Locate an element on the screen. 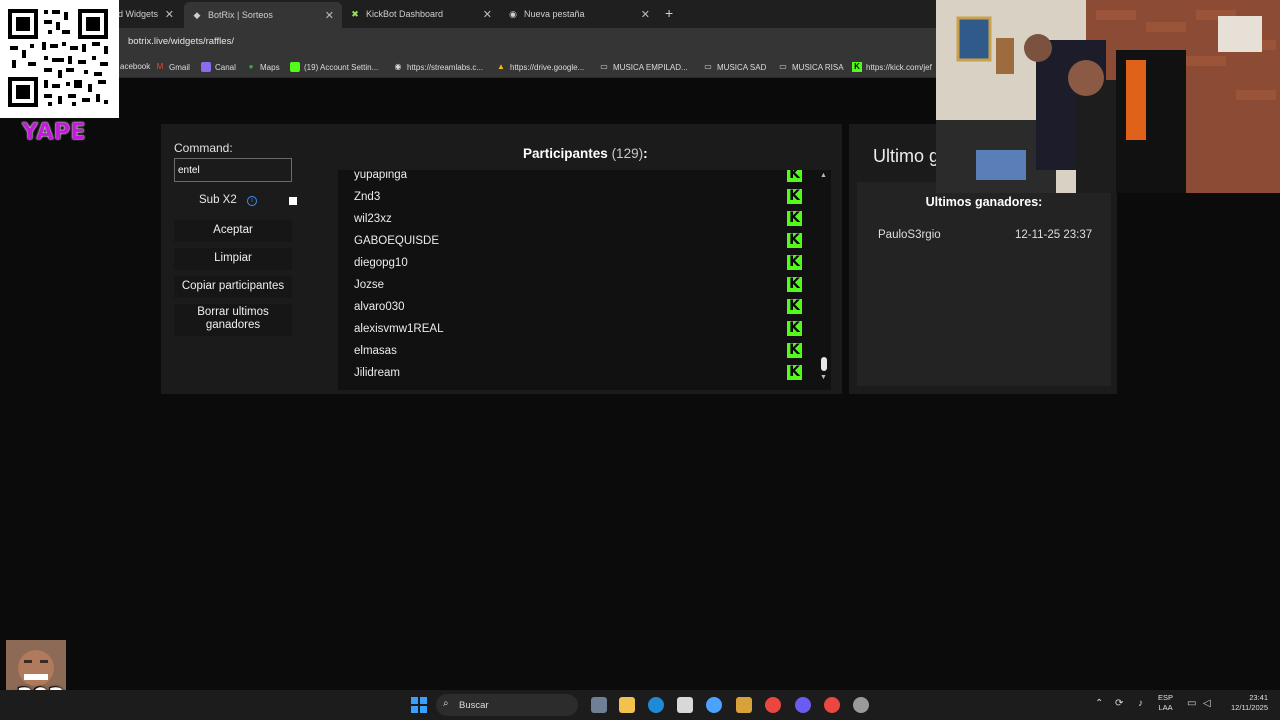 This screenshot has height=720, width=1280. limpiar-button: Limpiar is located at coordinates (233, 259).